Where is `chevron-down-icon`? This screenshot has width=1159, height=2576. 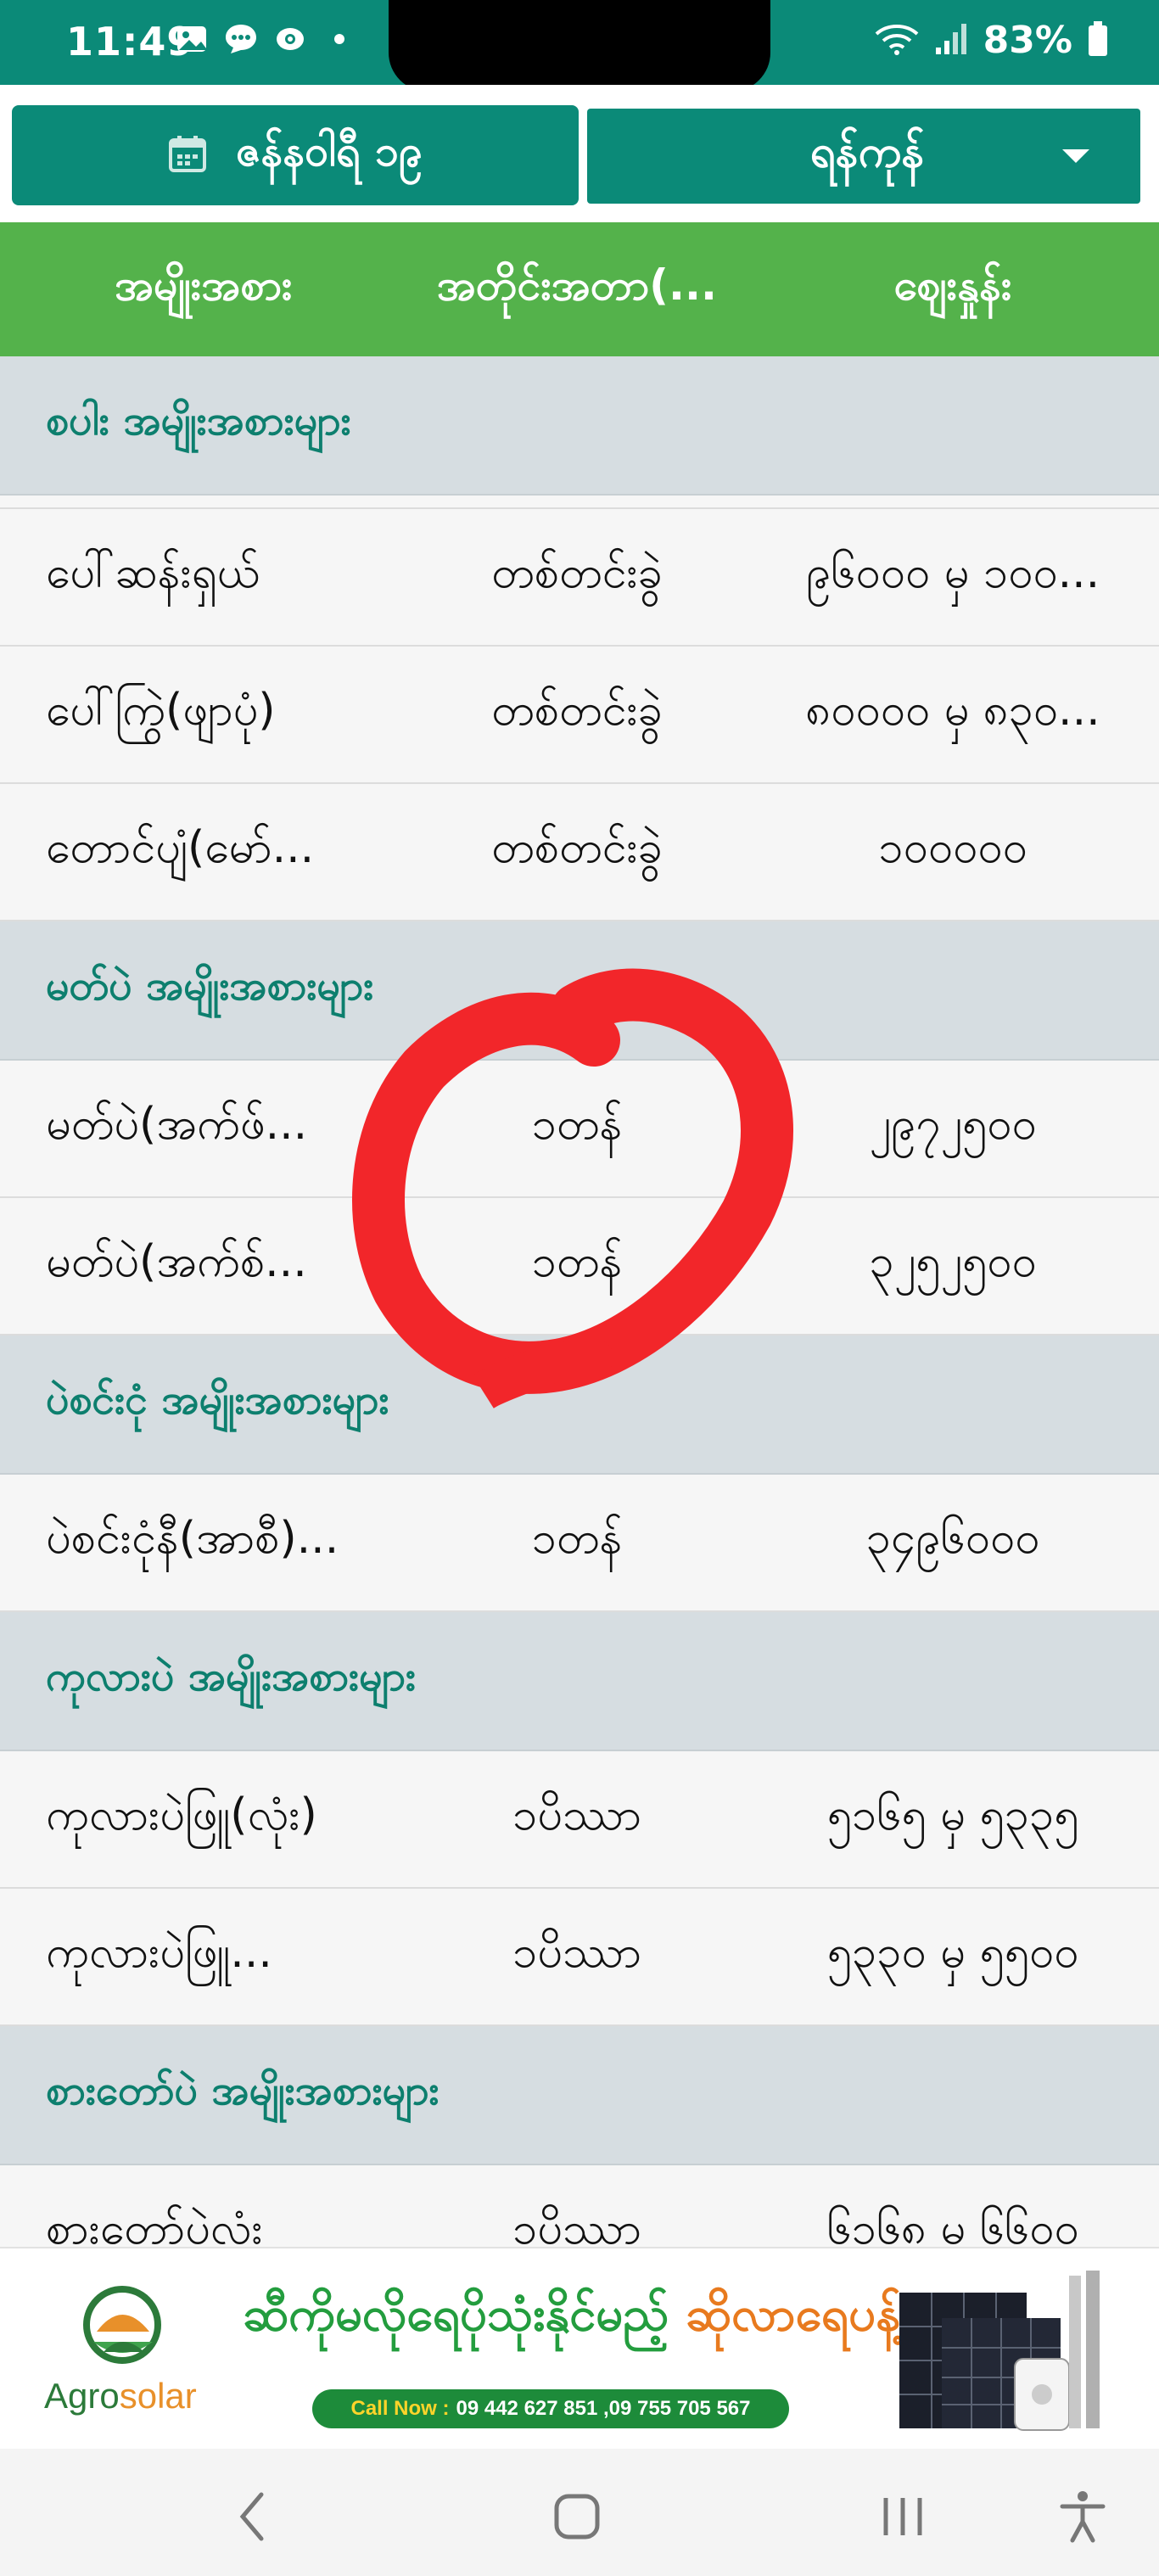 chevron-down-icon is located at coordinates (1075, 156).